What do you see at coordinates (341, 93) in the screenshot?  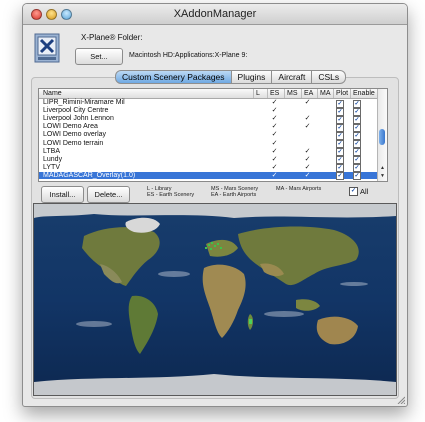 I see `column-header-plot: Plot` at bounding box center [341, 93].